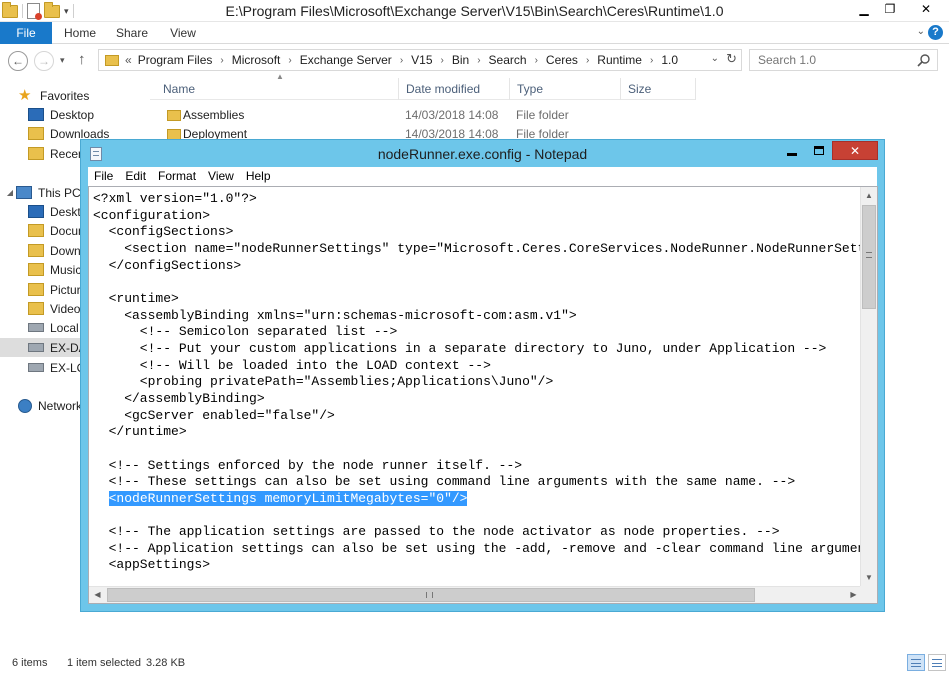 The image size is (949, 675). I want to click on nav-desktop: Desktop, so click(61, 114).